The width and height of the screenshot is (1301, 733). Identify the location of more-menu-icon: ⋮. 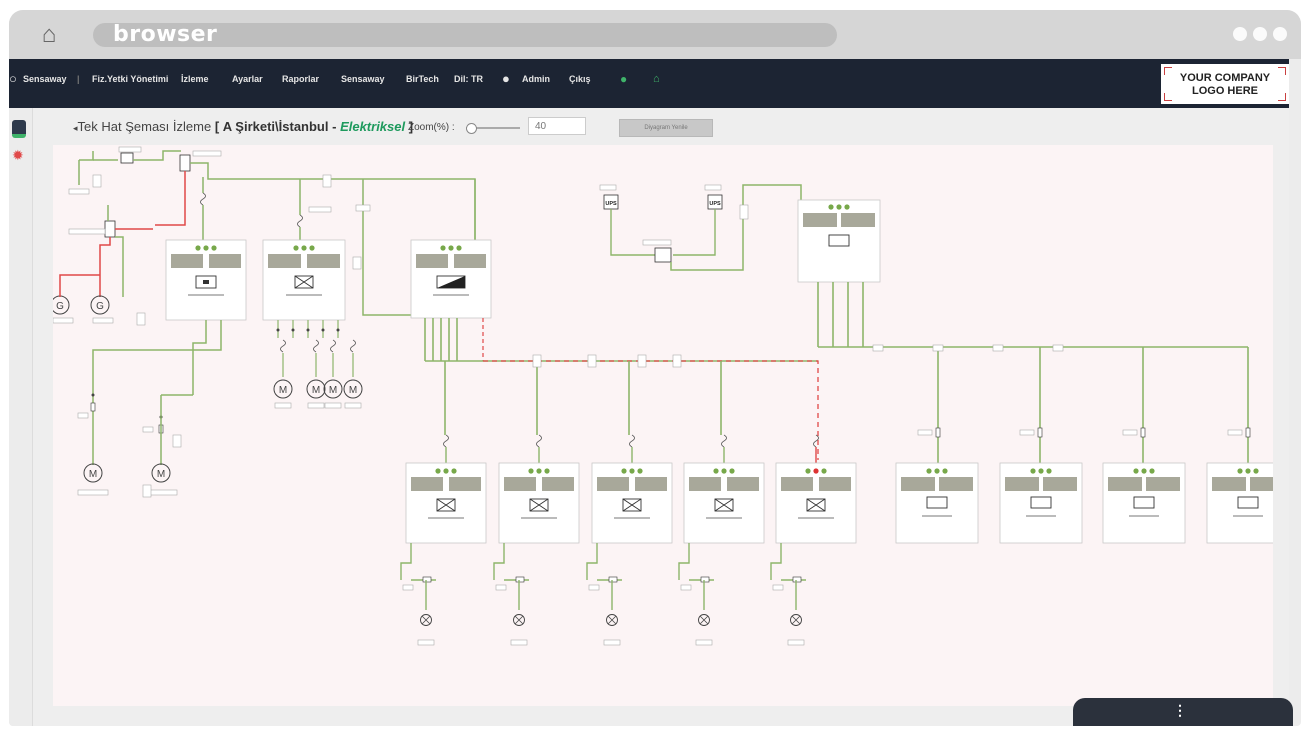
(1180, 710).